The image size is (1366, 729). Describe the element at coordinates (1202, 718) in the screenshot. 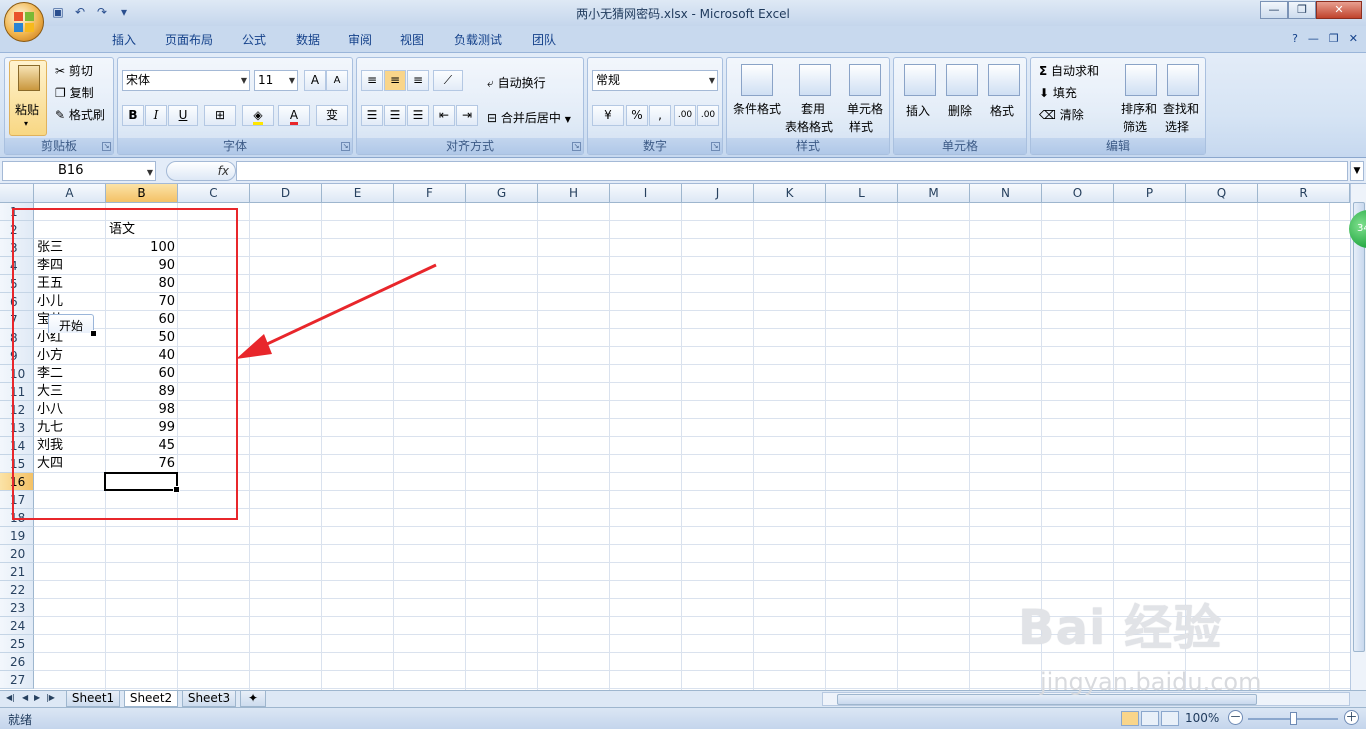

I see `zoom-level: 100%` at that location.